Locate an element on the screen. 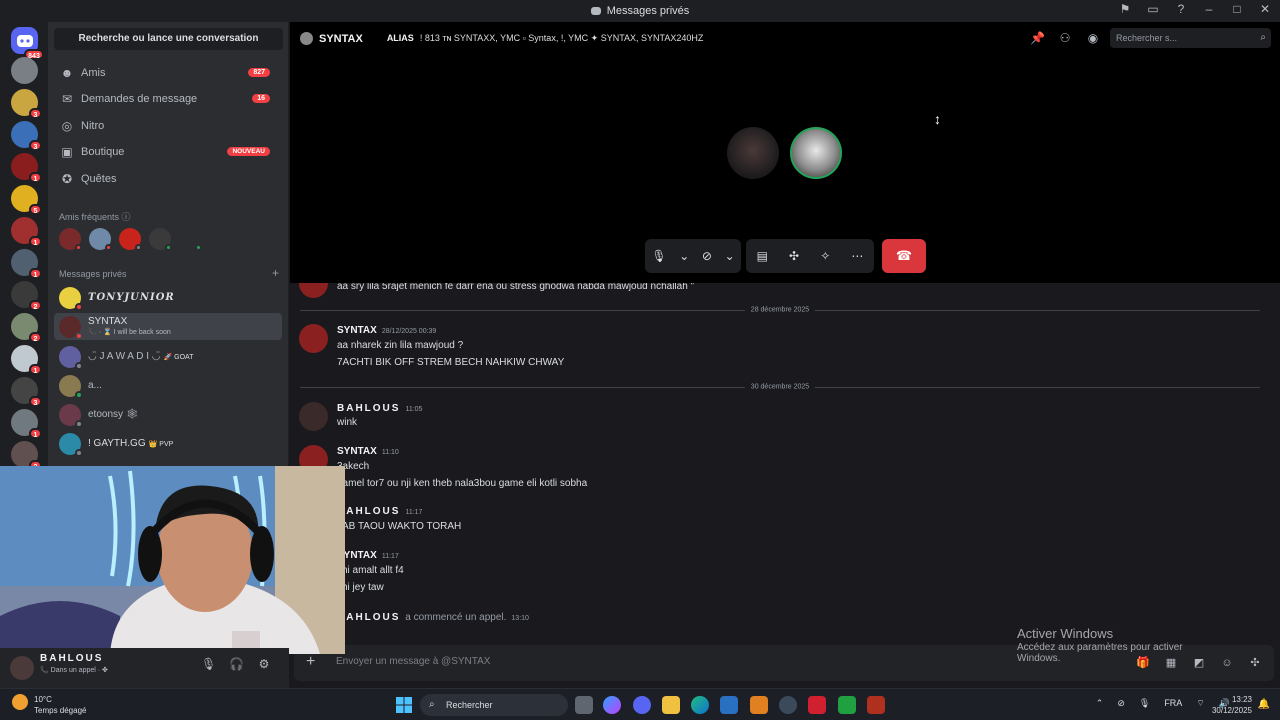 This screenshot has height=720, width=1280. info-icon: ⓘ is located at coordinates (126, 217).